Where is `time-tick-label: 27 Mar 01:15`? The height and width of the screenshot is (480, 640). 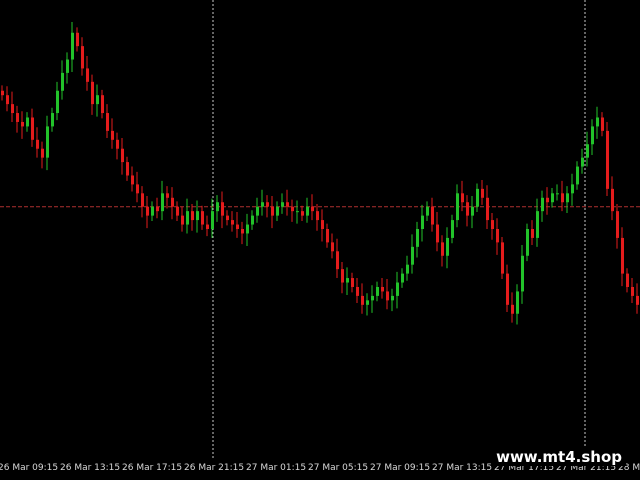
time-tick-label: 27 Mar 01:15 is located at coordinates (276, 468).